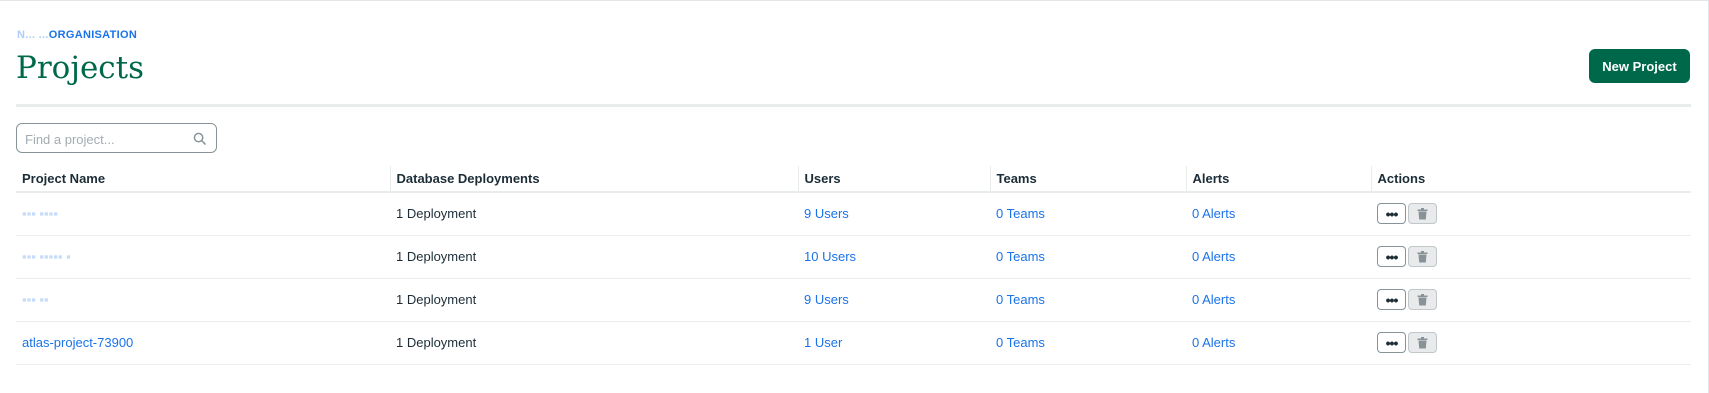 The width and height of the screenshot is (1709, 393). What do you see at coordinates (203, 257) in the screenshot?
I see `project-name-cell: ▪▪▪ ▪▪▪▪▪ ▪` at bounding box center [203, 257].